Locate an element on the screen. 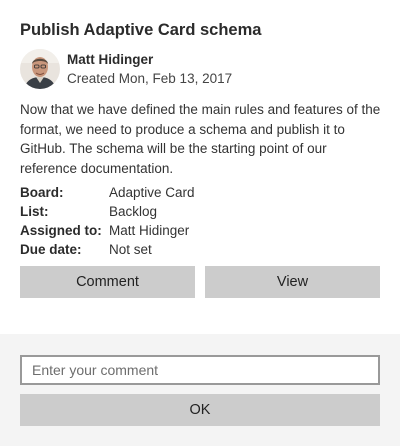  author-name: Matt Hidinger is located at coordinates (110, 59).